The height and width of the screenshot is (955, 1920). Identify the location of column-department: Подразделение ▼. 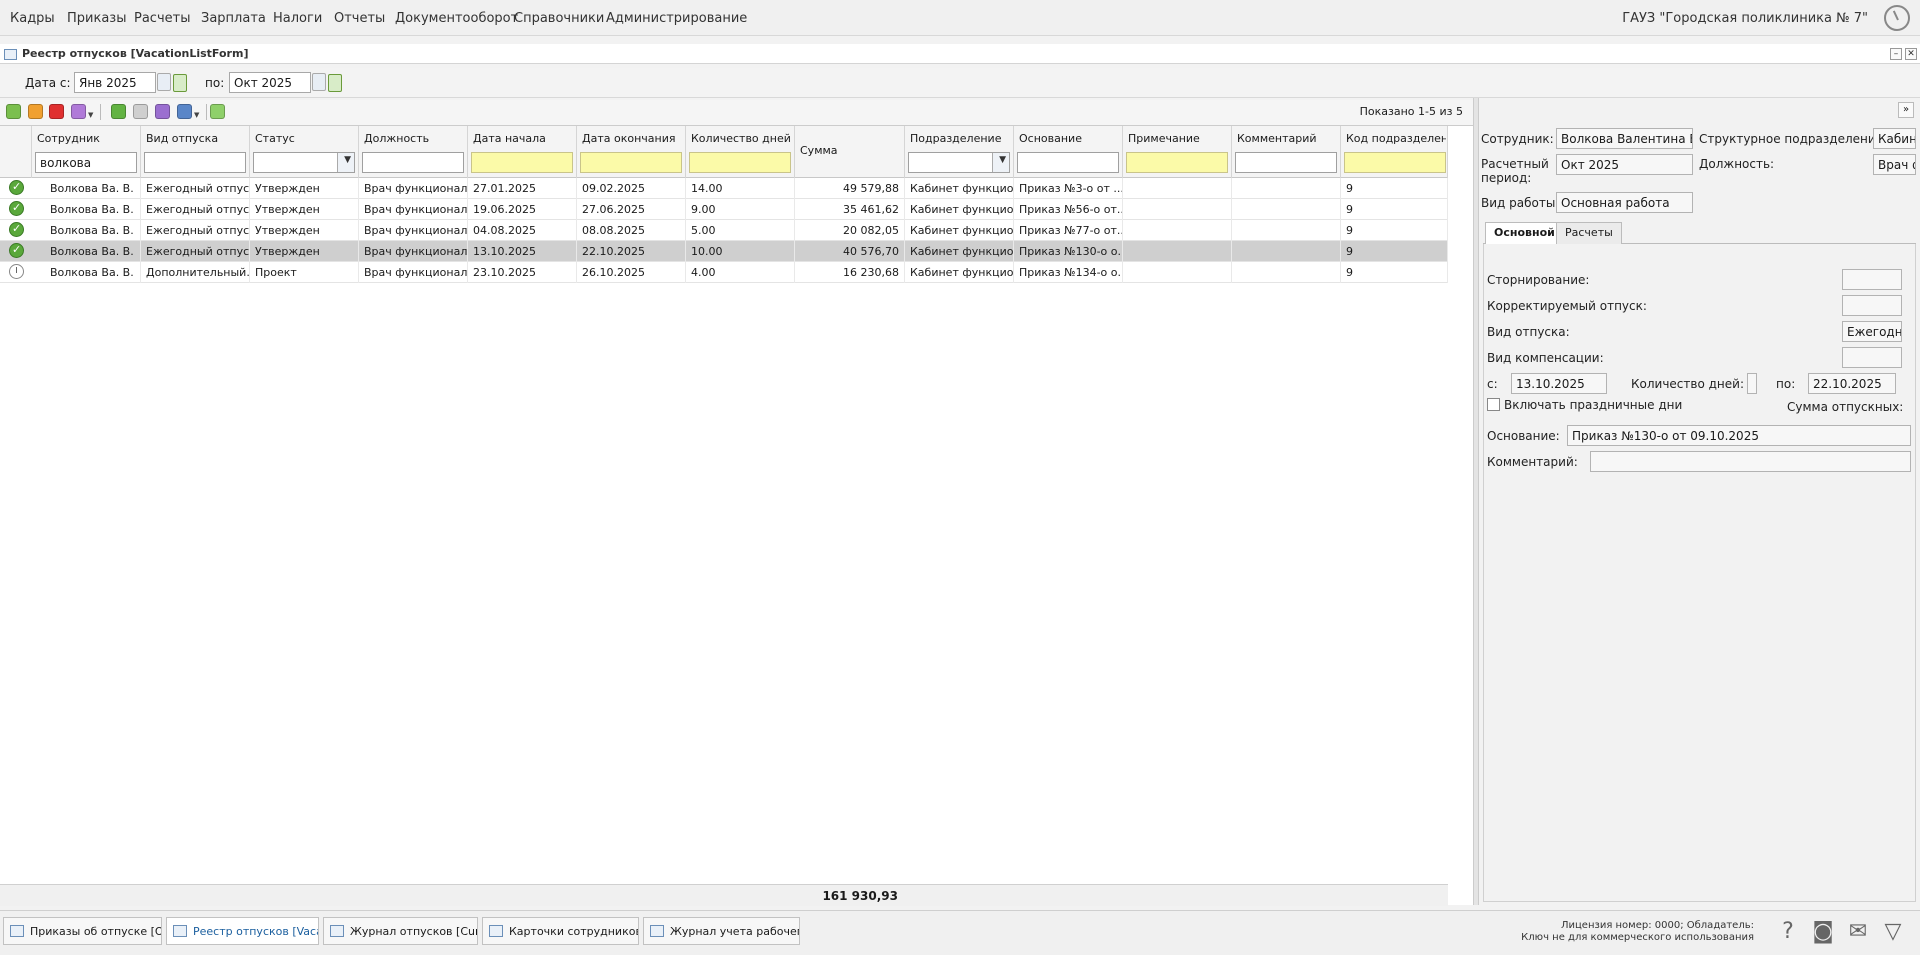
(959, 152).